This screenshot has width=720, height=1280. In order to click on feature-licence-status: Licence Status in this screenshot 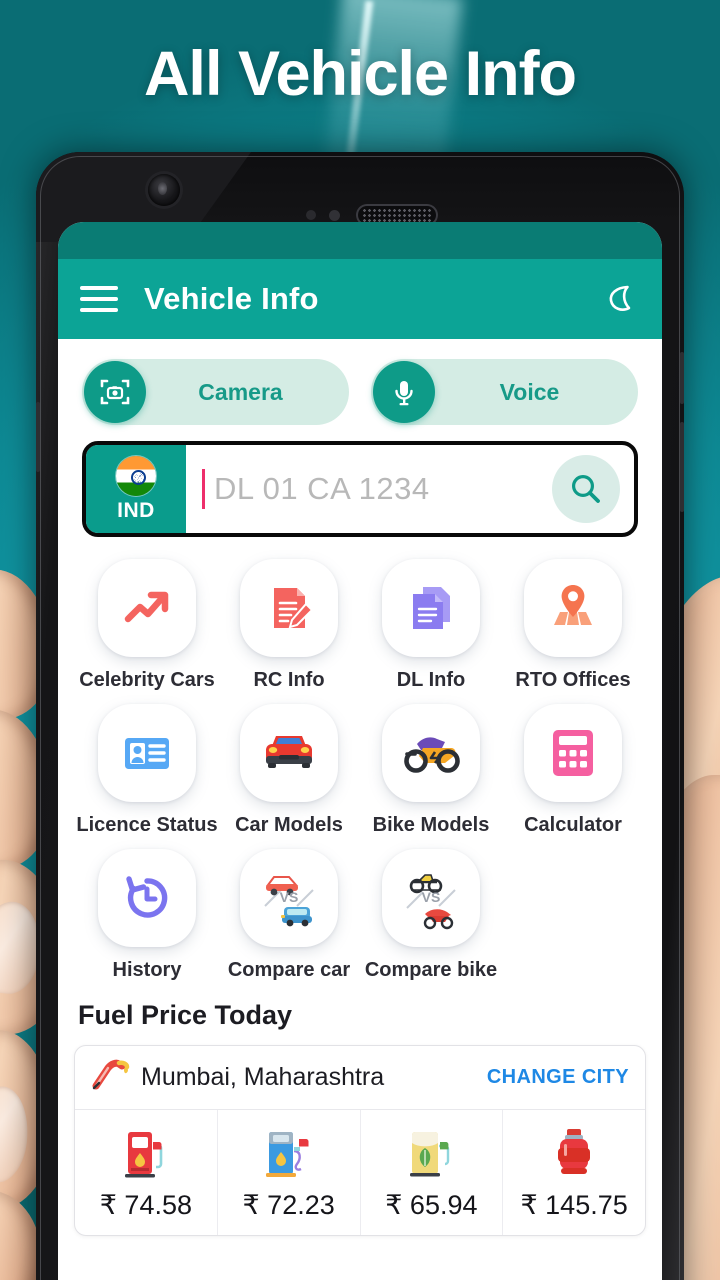, I will do `click(147, 770)`.